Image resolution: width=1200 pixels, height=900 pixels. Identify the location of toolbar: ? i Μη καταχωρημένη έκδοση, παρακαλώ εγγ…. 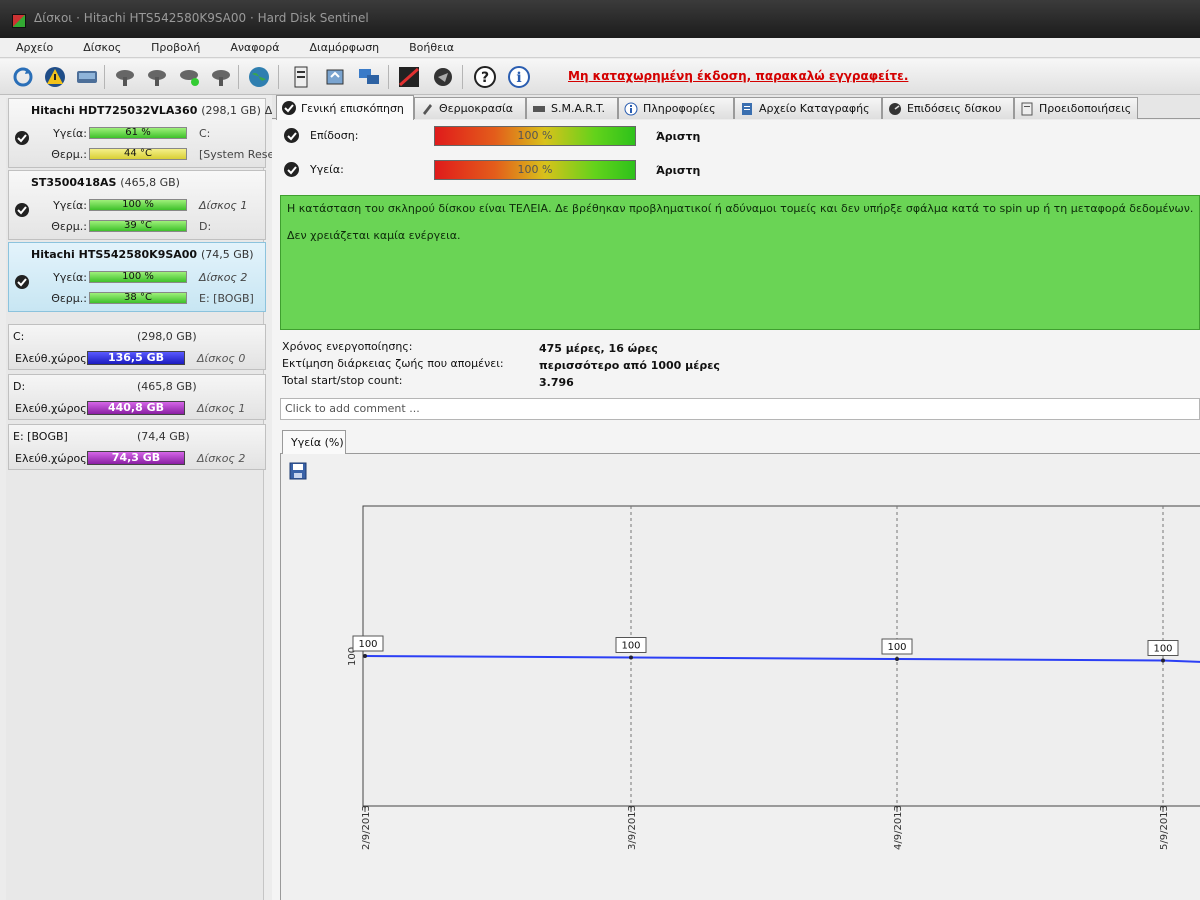
(600, 77).